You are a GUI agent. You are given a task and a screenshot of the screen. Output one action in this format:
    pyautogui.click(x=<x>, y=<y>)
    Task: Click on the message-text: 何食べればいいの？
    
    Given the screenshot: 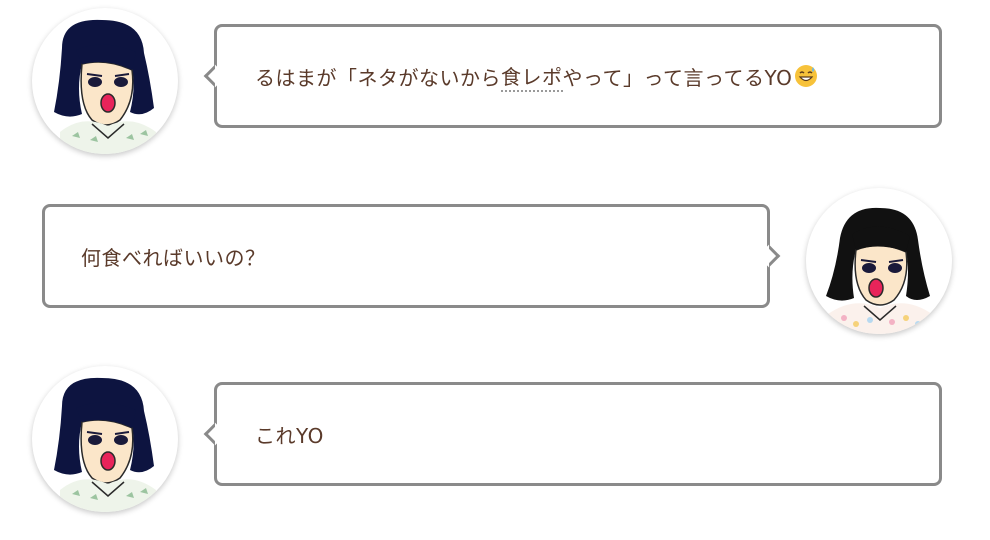 What is the action you would take?
    pyautogui.click(x=173, y=257)
    